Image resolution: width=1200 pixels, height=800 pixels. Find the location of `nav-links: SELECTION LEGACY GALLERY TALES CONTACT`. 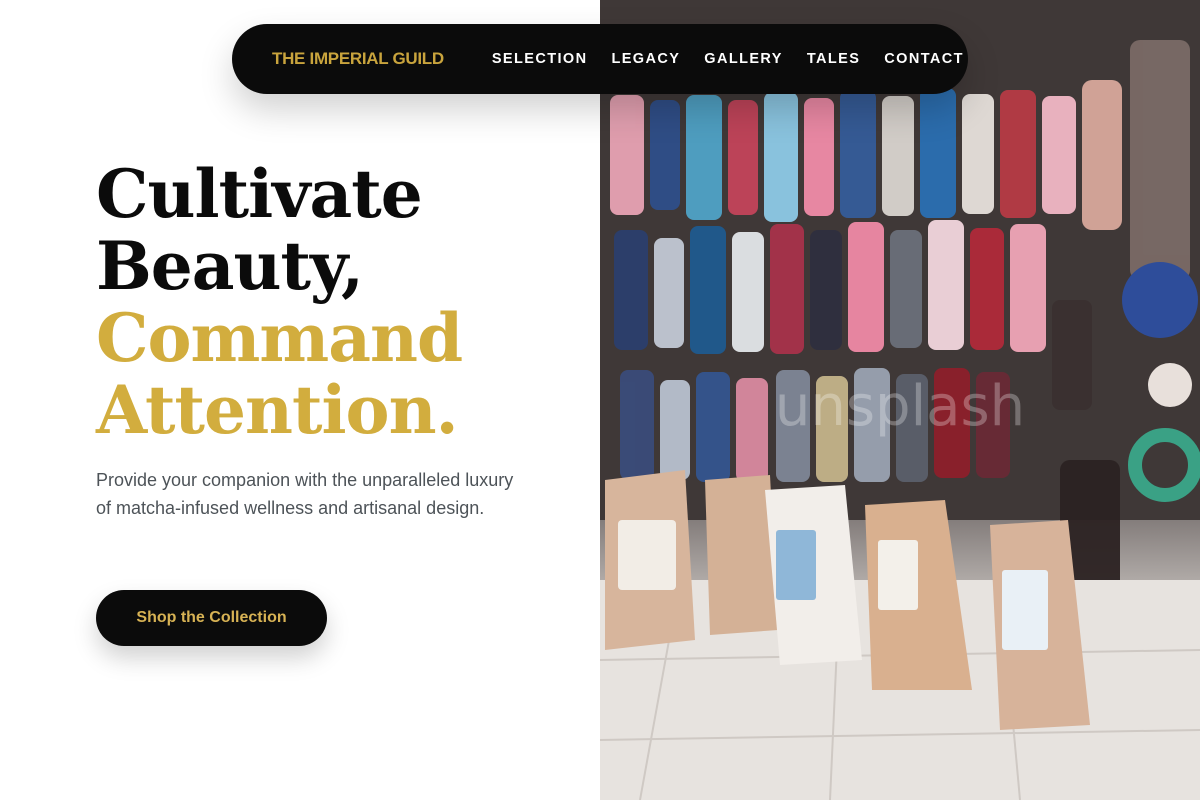

nav-links: SELECTION LEGACY GALLERY TALES CONTACT is located at coordinates (728, 59).